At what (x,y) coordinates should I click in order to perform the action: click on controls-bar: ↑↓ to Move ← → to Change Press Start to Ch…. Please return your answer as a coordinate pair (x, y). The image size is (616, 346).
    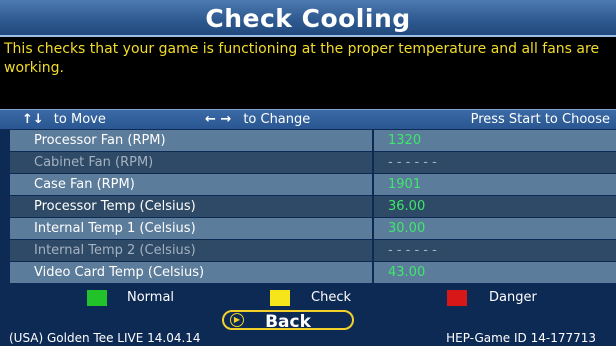
    Looking at the image, I should click on (308, 119).